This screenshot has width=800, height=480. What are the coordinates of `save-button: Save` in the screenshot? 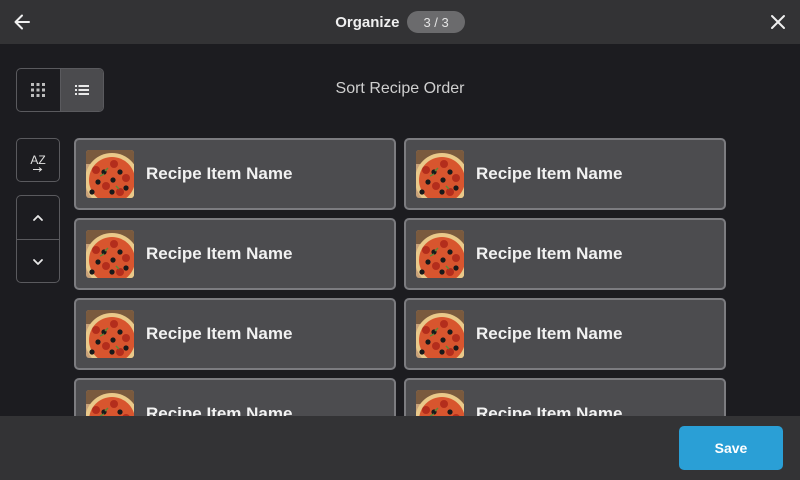 It's located at (731, 448).